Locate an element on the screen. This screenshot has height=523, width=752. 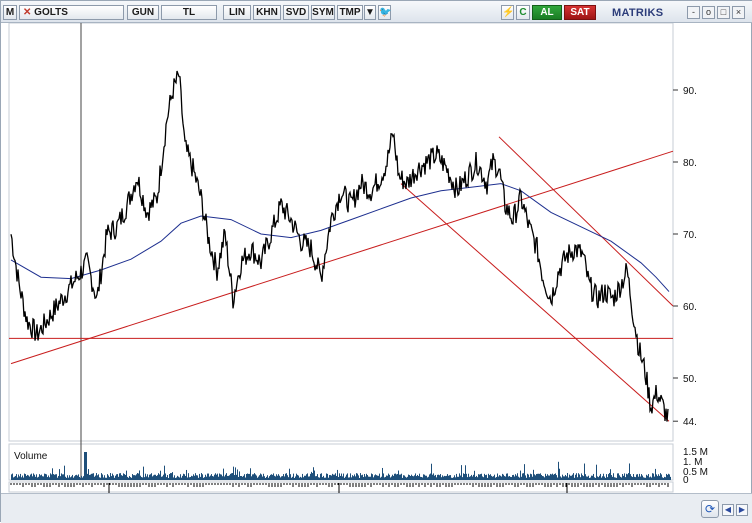
scale-lin-button: LIN is located at coordinates (237, 12).